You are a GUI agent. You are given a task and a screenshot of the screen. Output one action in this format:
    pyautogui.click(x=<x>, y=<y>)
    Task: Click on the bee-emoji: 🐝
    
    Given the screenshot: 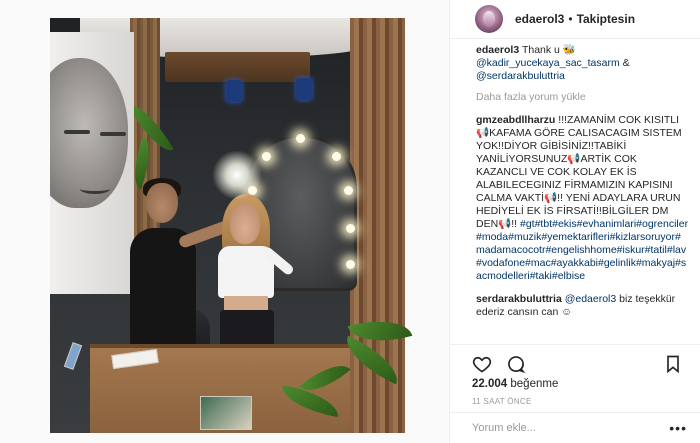 What is the action you would take?
    pyautogui.click(x=569, y=50)
    